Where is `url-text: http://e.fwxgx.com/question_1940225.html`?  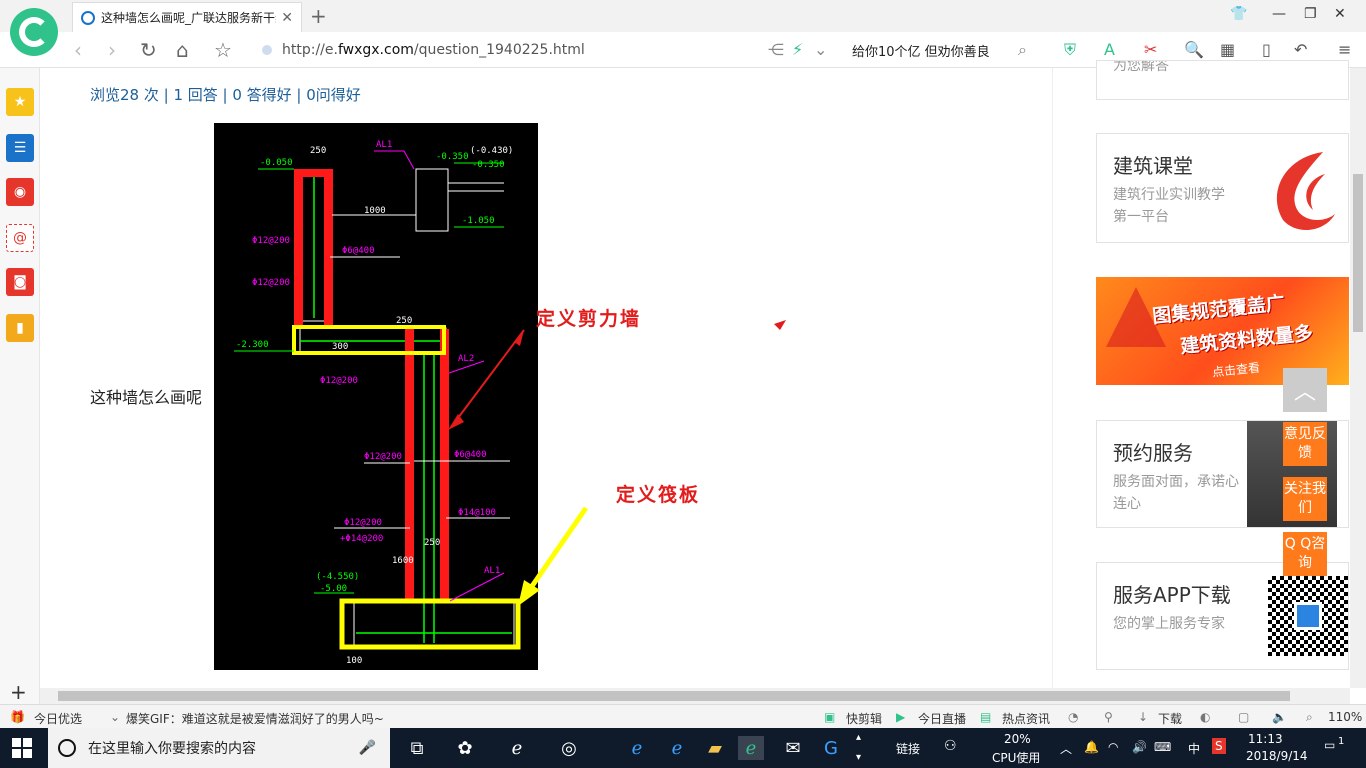
url-text: http://e.fwxgx.com/question_1940225.html is located at coordinates (433, 50).